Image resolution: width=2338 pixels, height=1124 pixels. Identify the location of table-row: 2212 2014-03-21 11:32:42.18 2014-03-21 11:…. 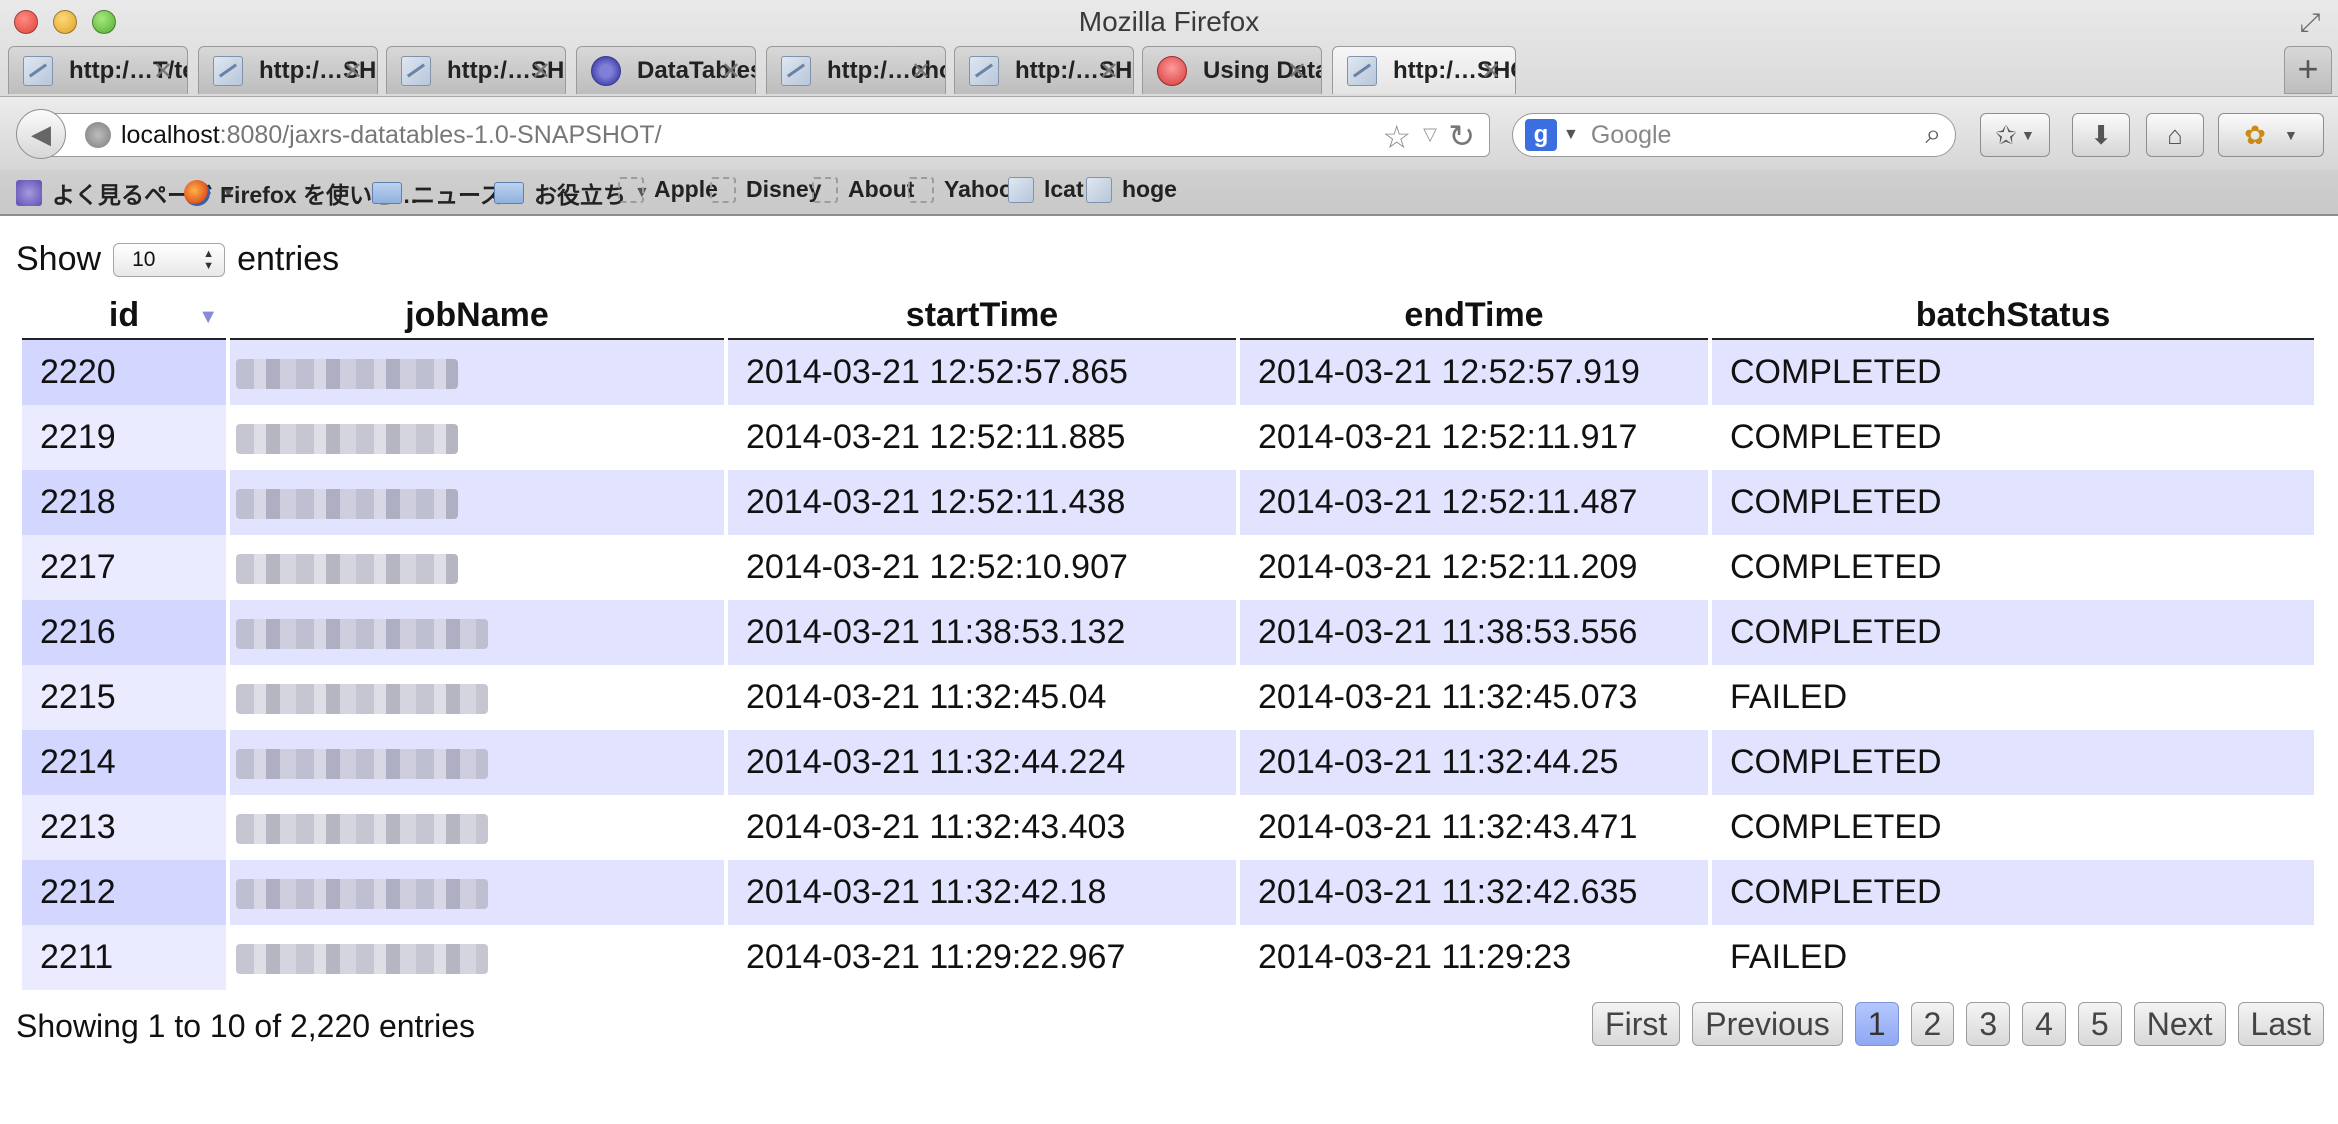
(1168, 892).